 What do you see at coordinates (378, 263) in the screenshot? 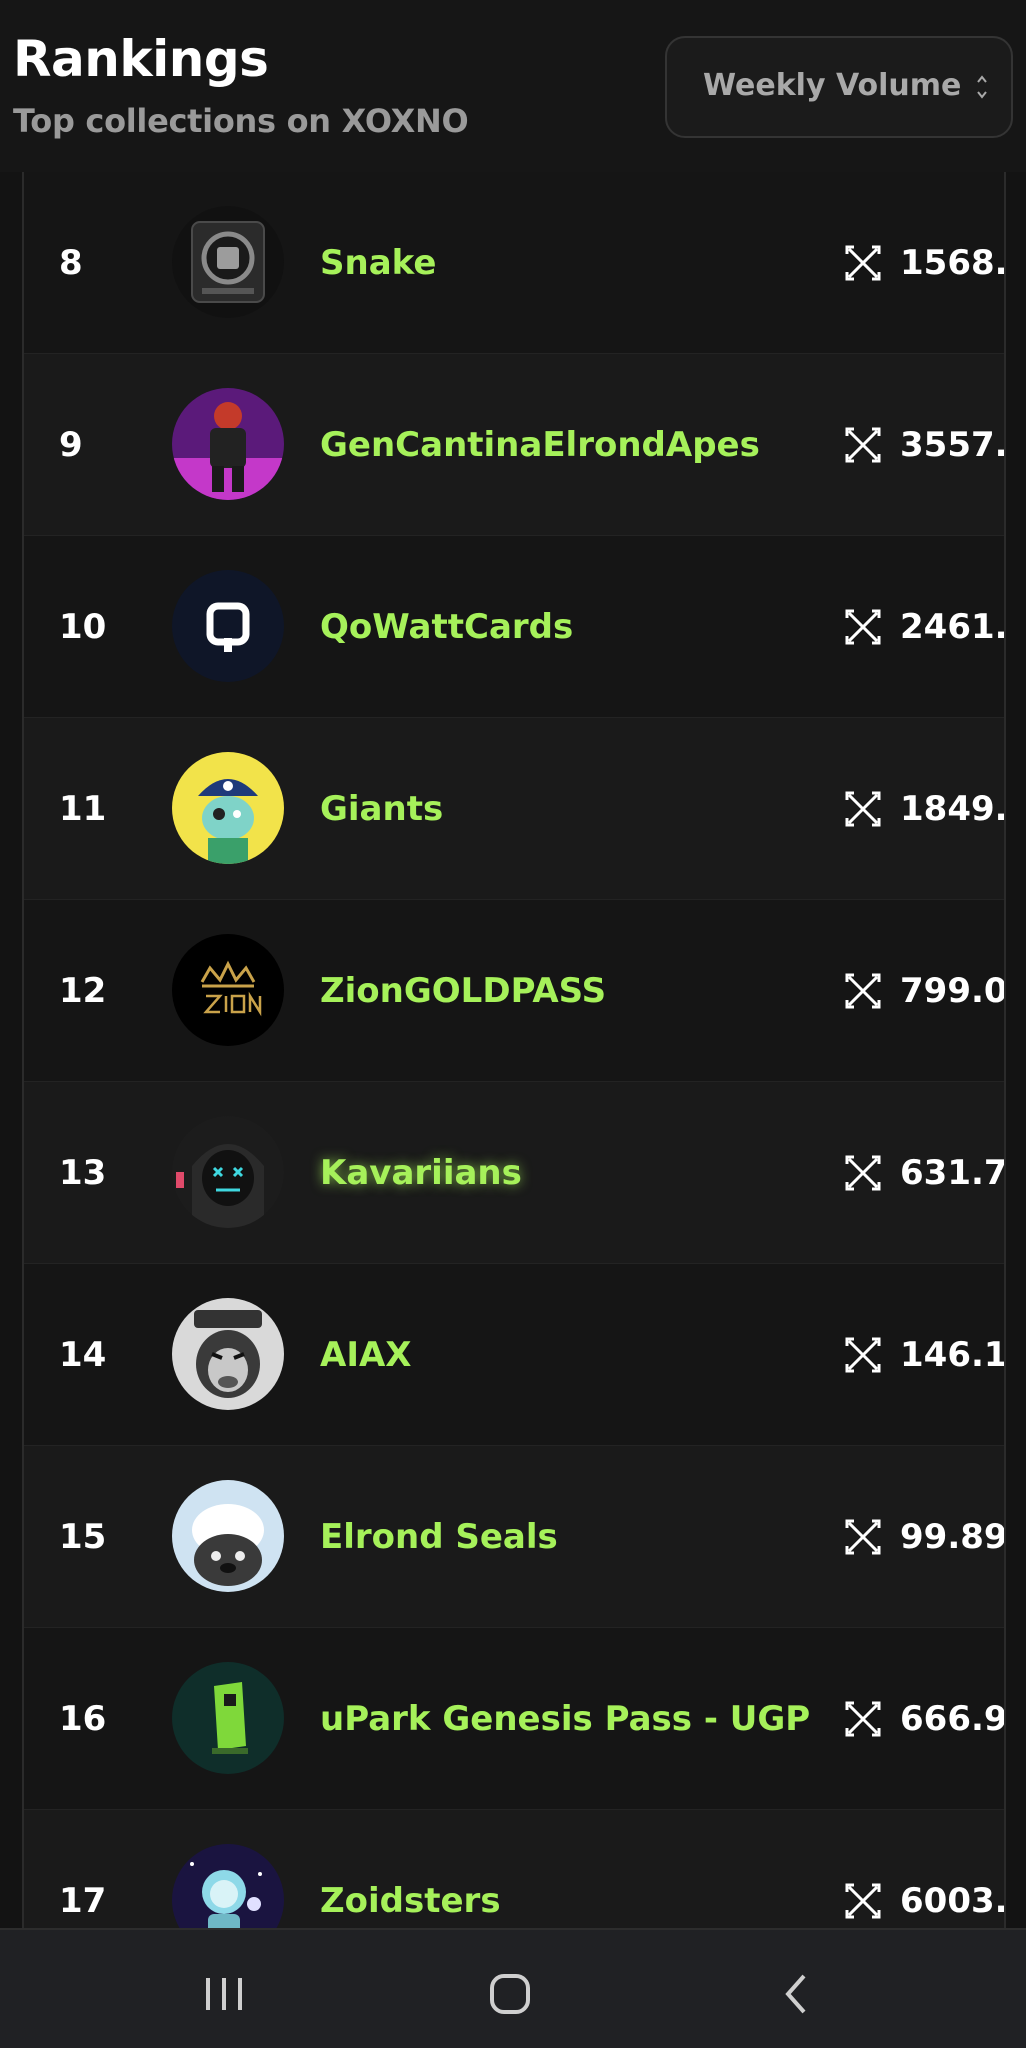
I see `collection-name: Snake` at bounding box center [378, 263].